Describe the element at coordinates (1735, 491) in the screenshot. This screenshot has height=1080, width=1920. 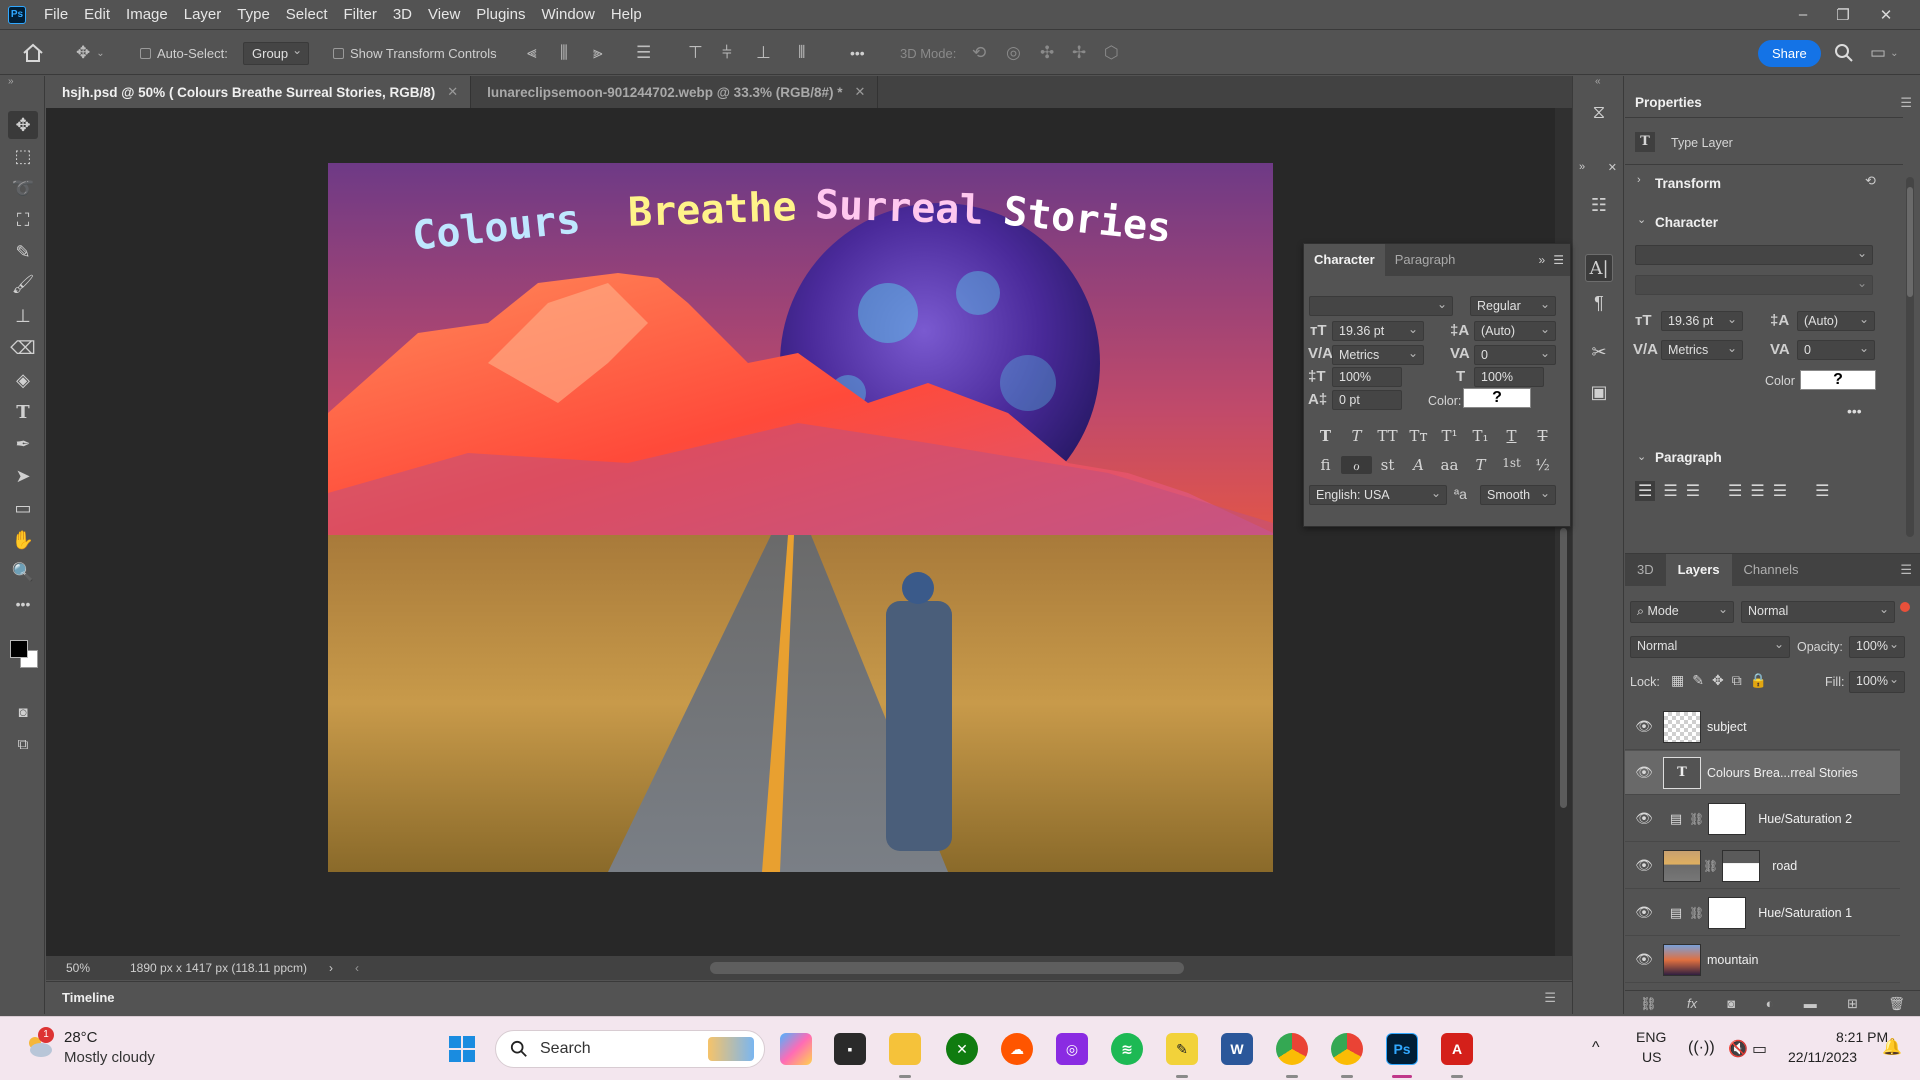
I see `justify-last-left-icon: ☰` at that location.